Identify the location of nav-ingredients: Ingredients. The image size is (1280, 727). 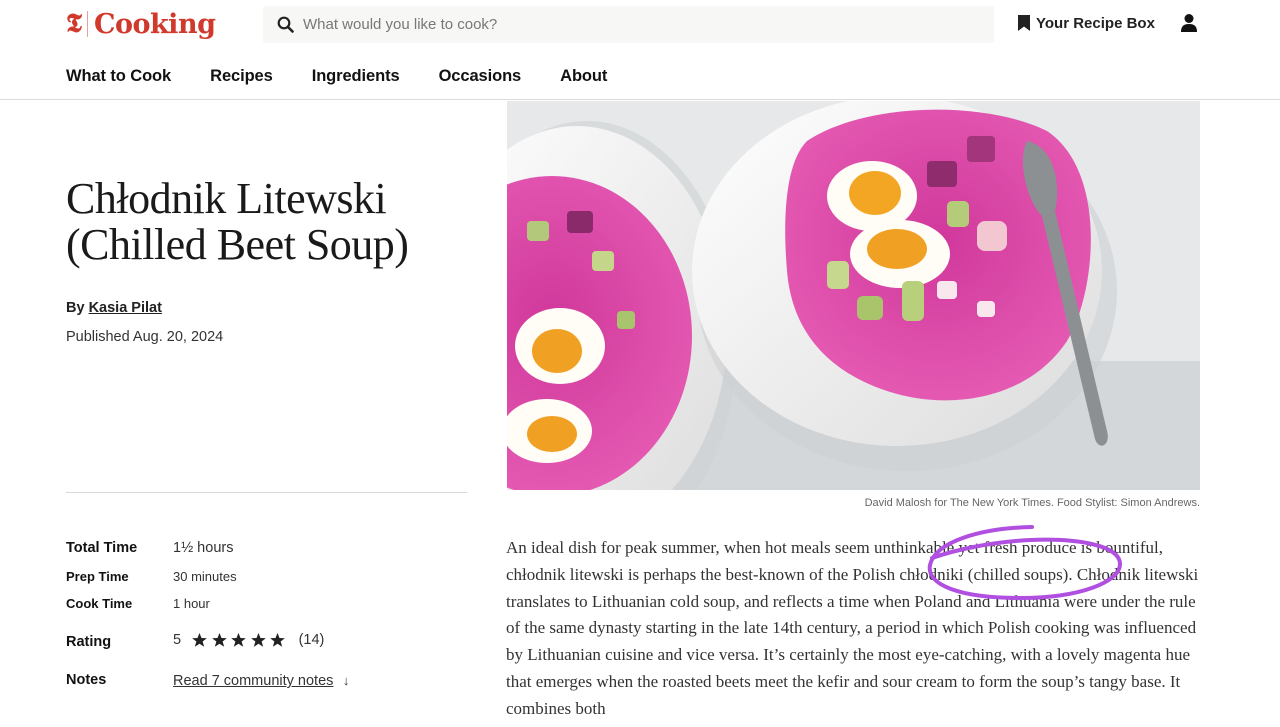
(356, 76).